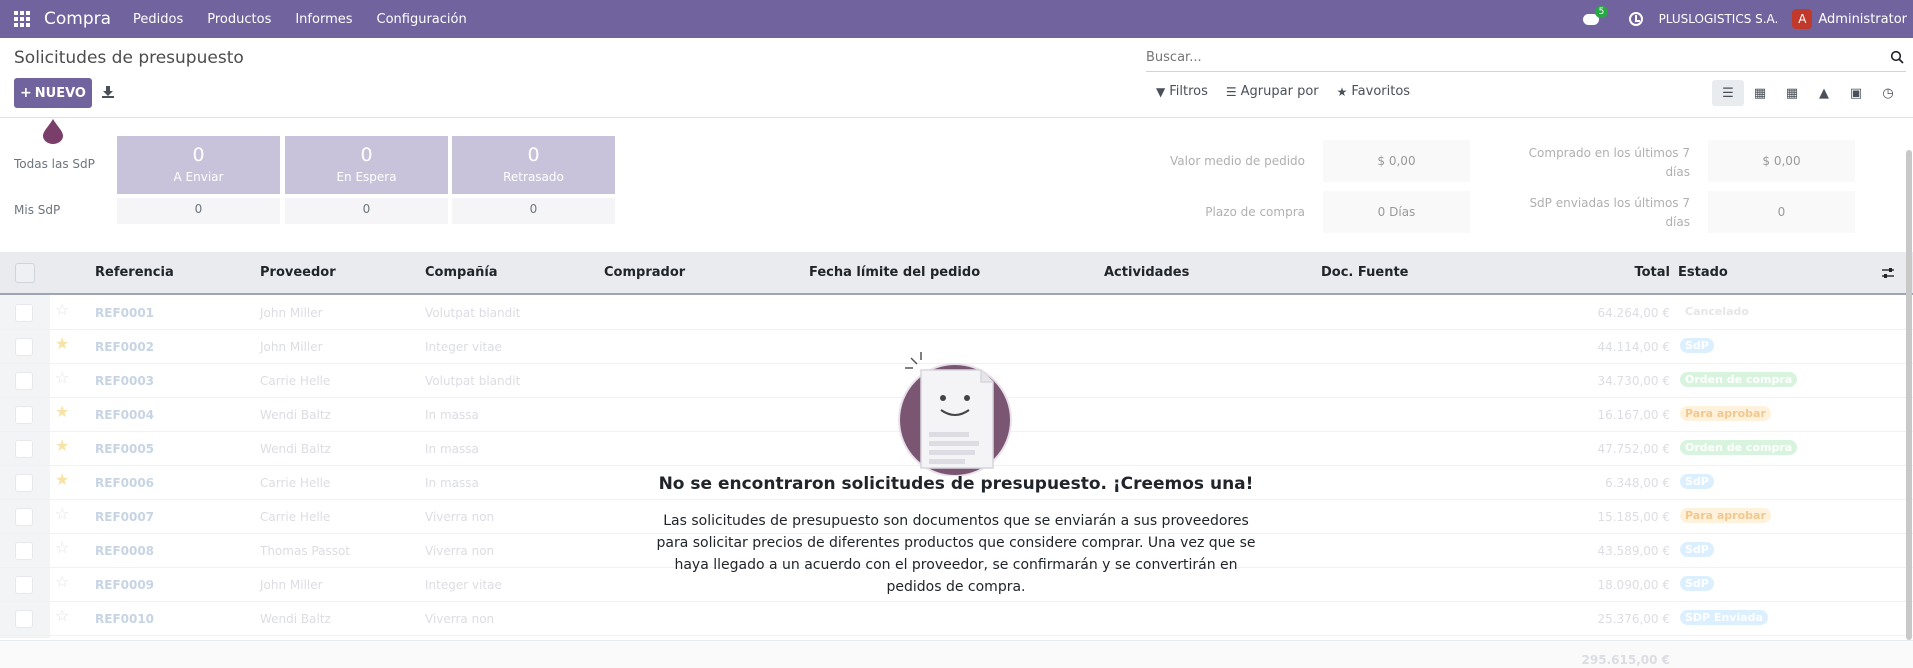 This screenshot has width=1913, height=668. Describe the element at coordinates (1888, 93) in the screenshot. I see `activity-view-icon: ◷` at that location.